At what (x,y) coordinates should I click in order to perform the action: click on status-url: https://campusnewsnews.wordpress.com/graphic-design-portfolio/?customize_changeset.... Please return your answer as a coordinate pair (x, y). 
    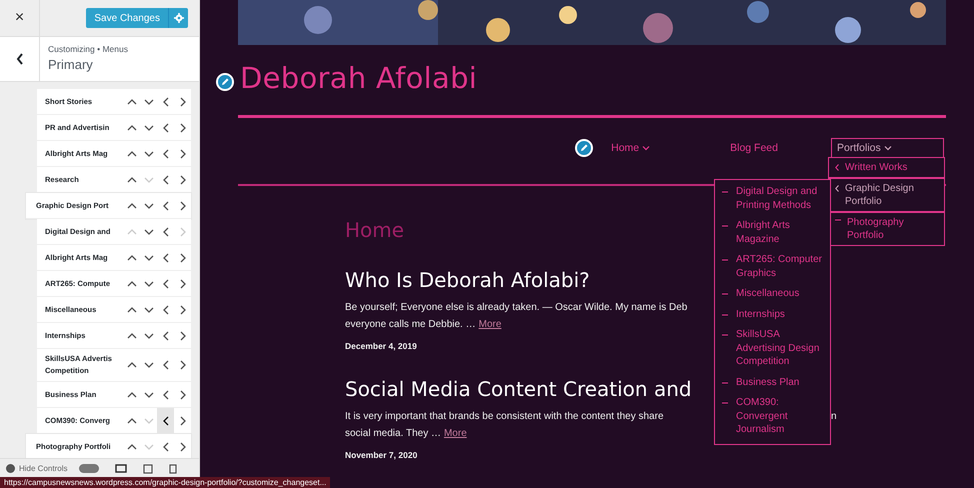
    Looking at the image, I should click on (165, 482).